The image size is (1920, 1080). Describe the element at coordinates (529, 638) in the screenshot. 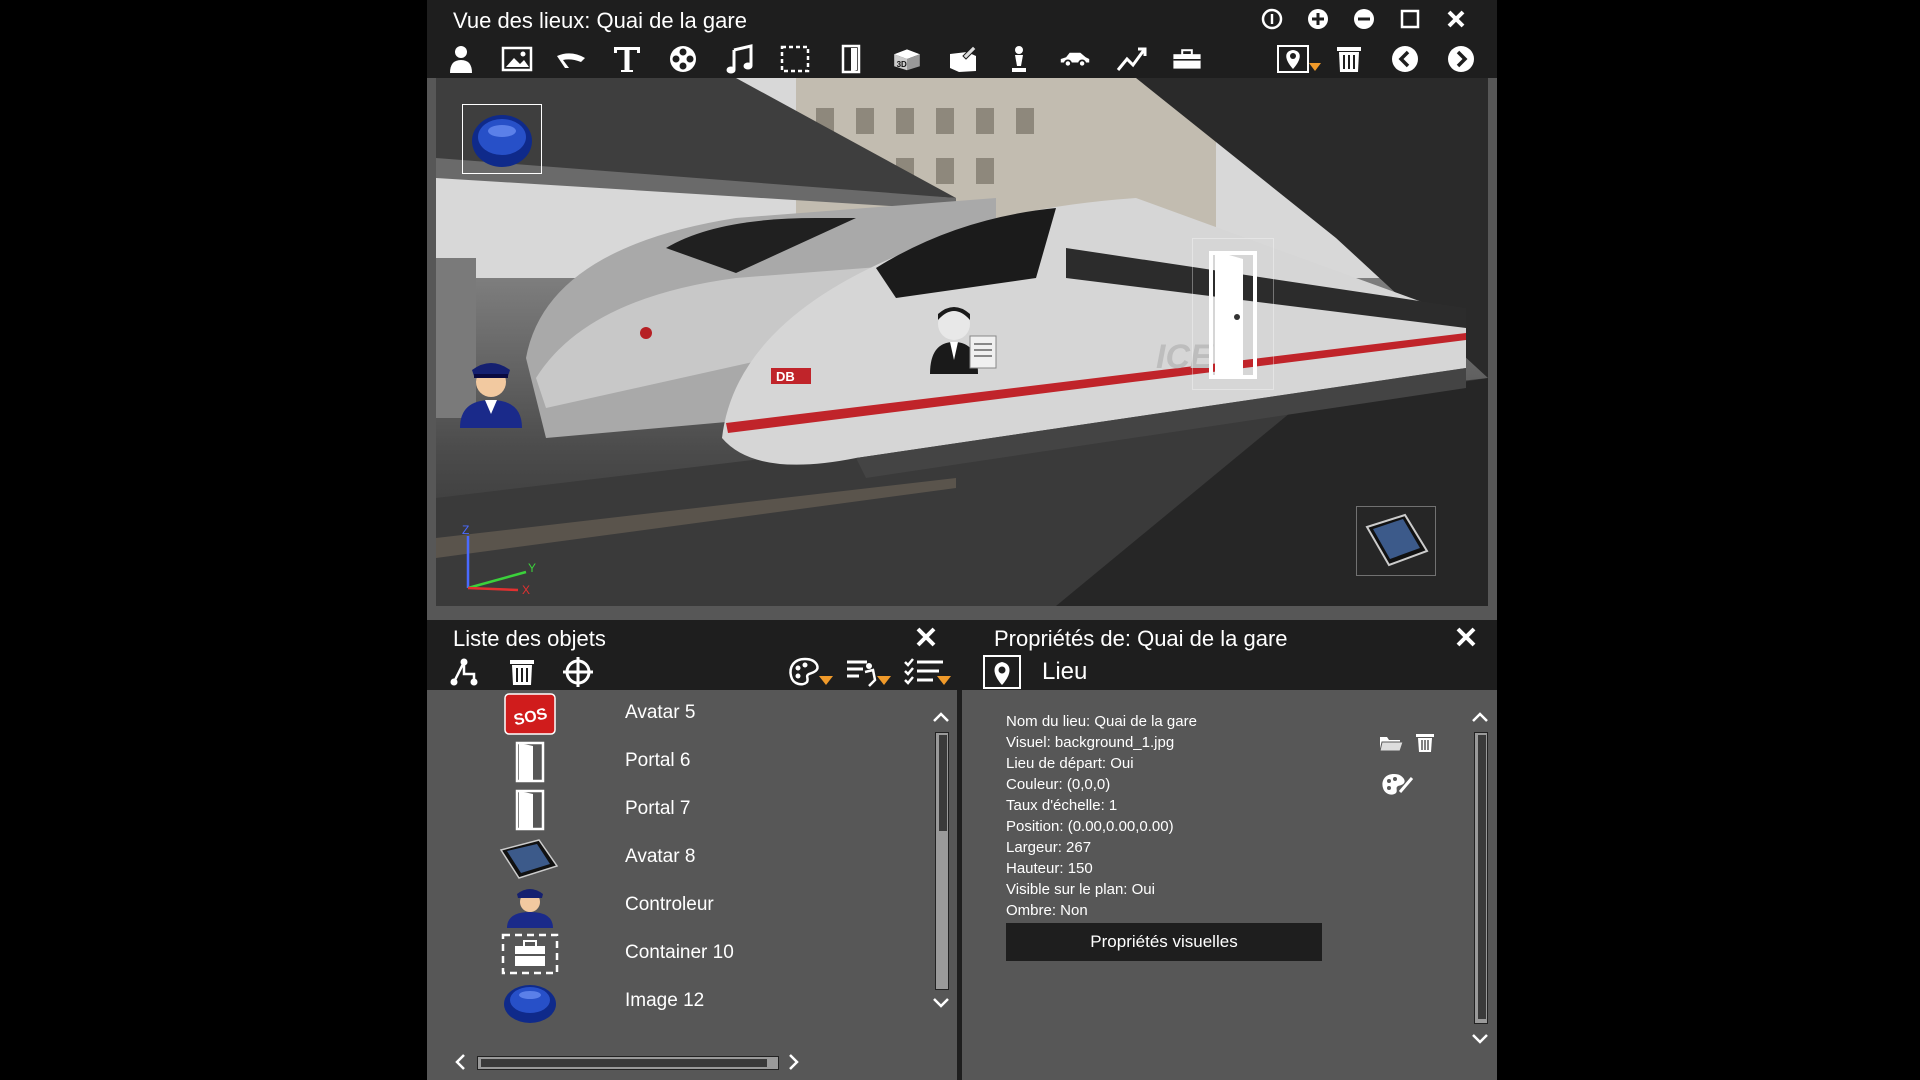

I see `objects-panel-title: Liste des objets` at that location.